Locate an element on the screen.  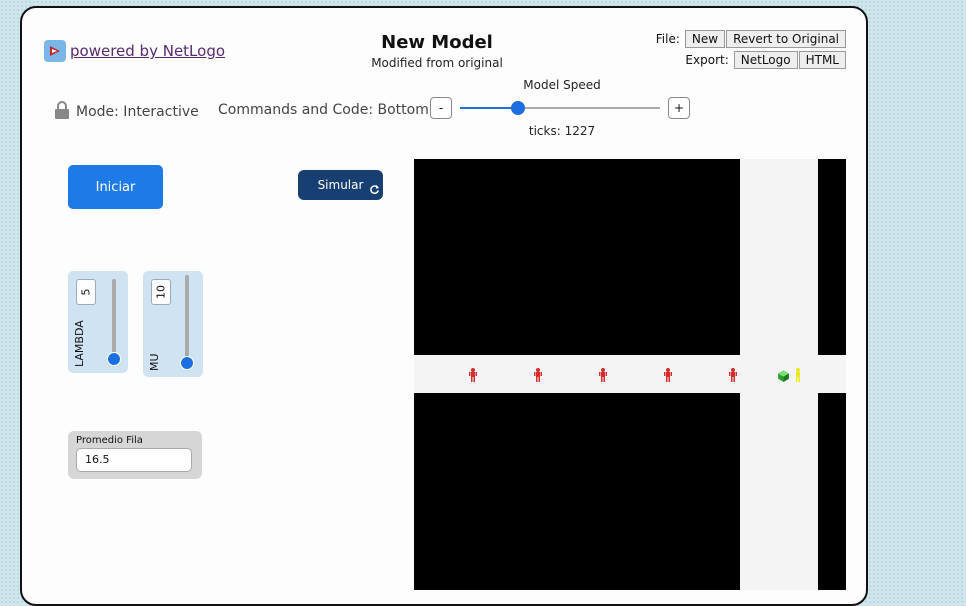
model-title: New Model is located at coordinates (437, 42).